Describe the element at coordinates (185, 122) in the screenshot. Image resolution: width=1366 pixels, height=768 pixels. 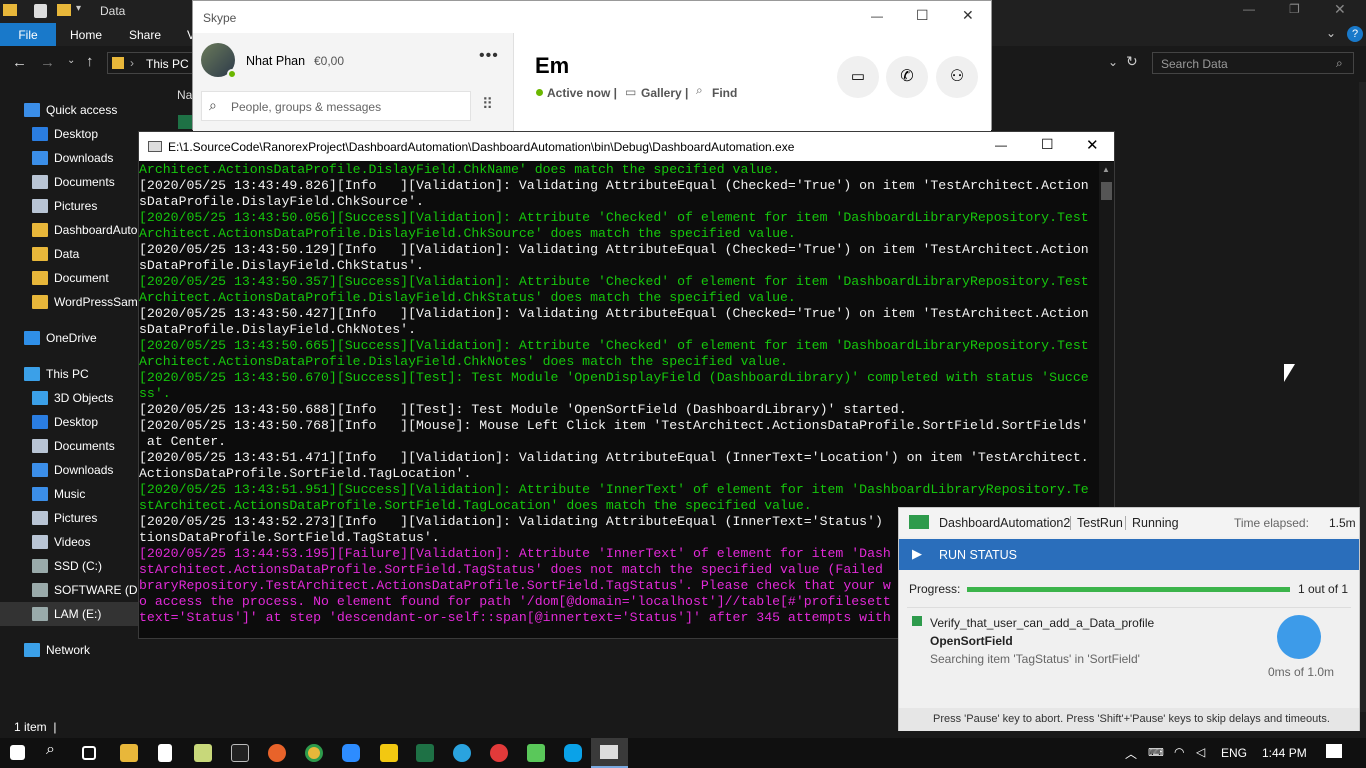
I see `excel-file-icon` at that location.